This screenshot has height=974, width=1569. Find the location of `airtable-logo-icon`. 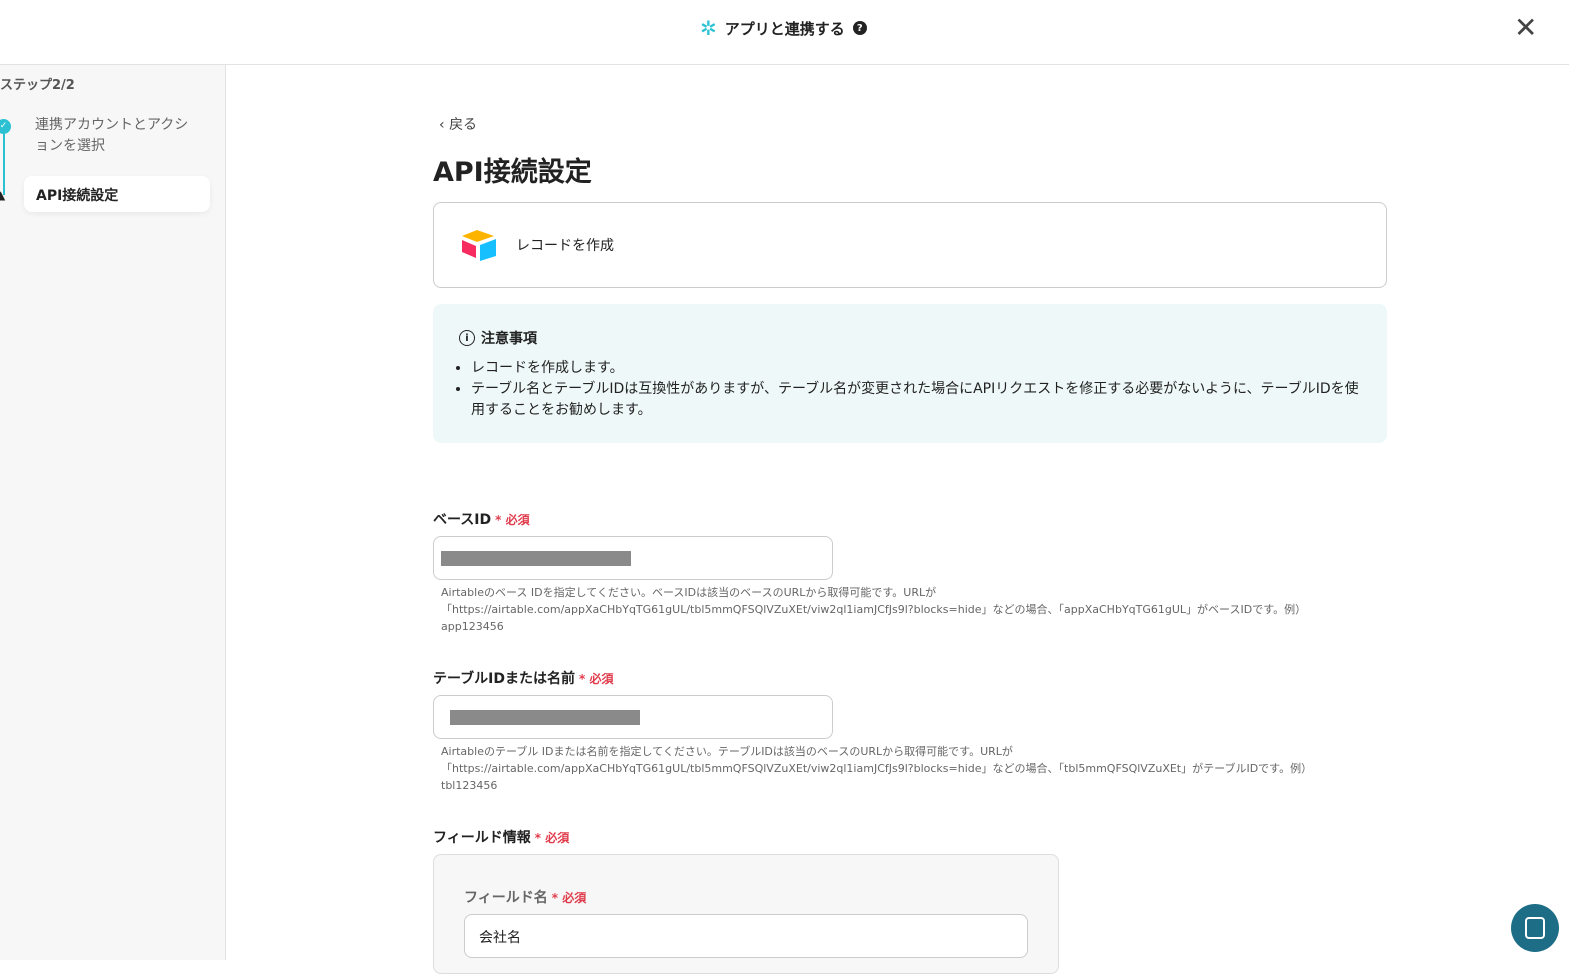

airtable-logo-icon is located at coordinates (479, 245).